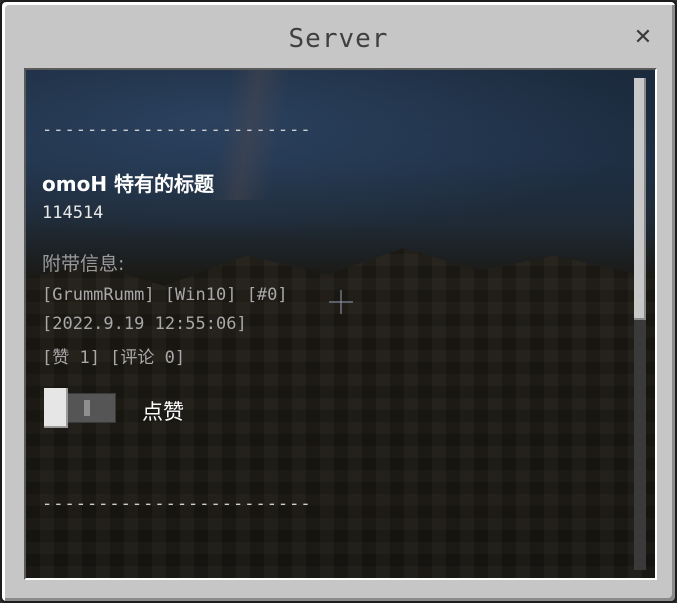 This screenshot has height=603, width=677. What do you see at coordinates (640, 324) in the screenshot?
I see `scrollbar` at bounding box center [640, 324].